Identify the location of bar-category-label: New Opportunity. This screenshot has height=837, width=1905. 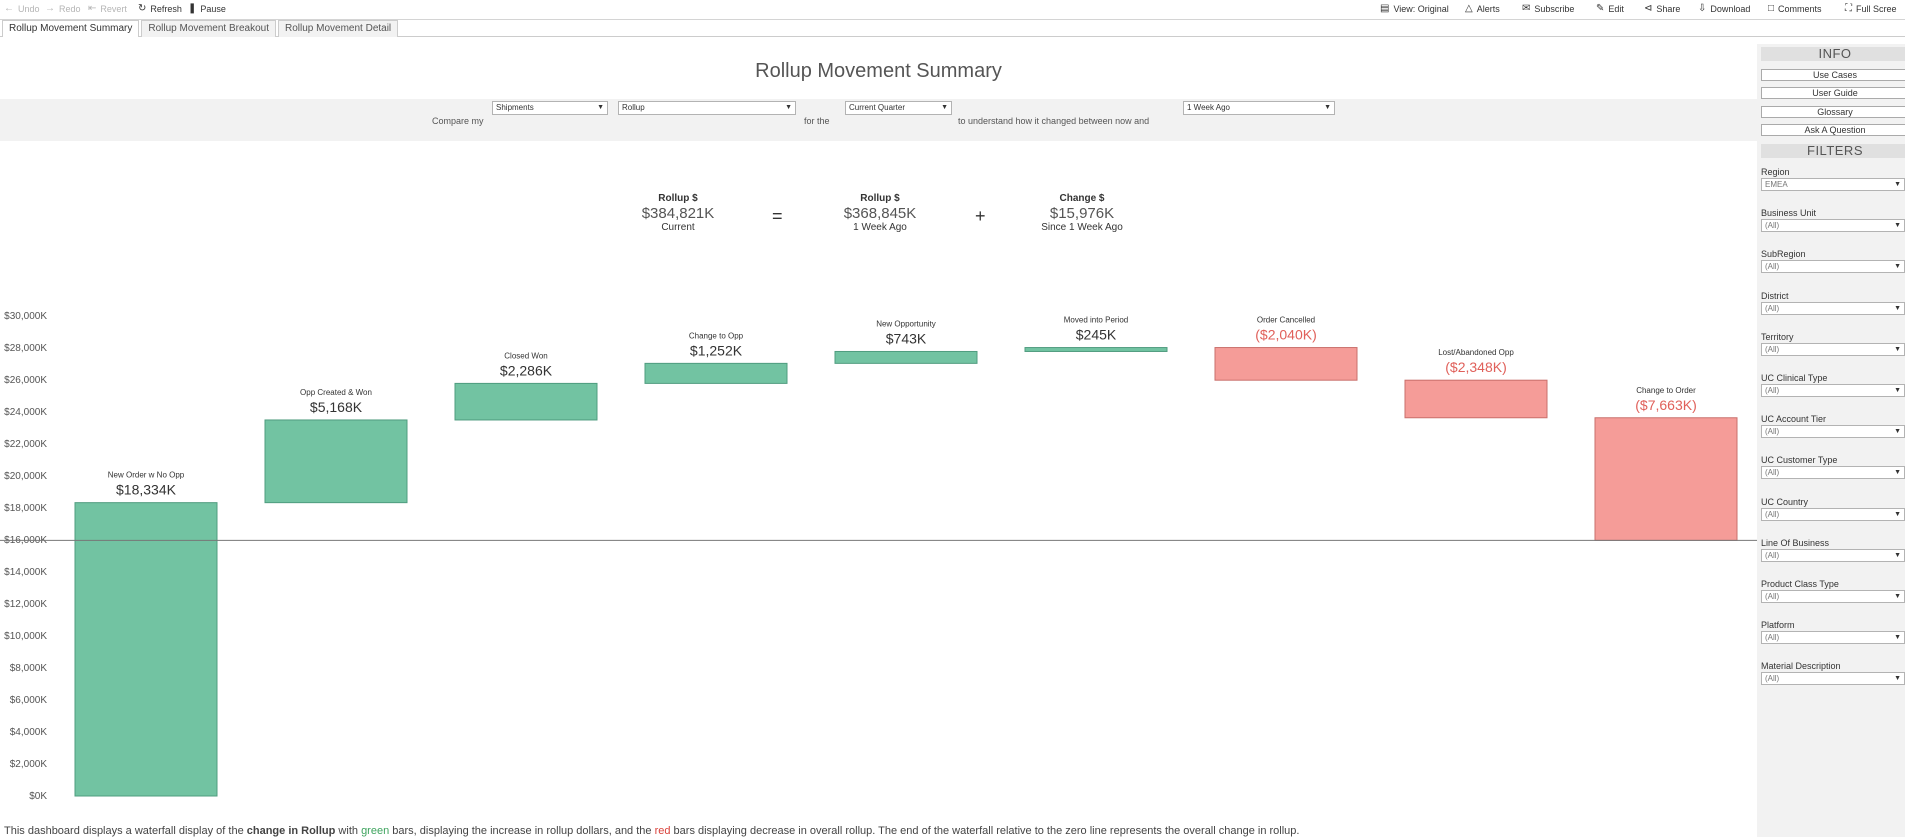
(906, 323).